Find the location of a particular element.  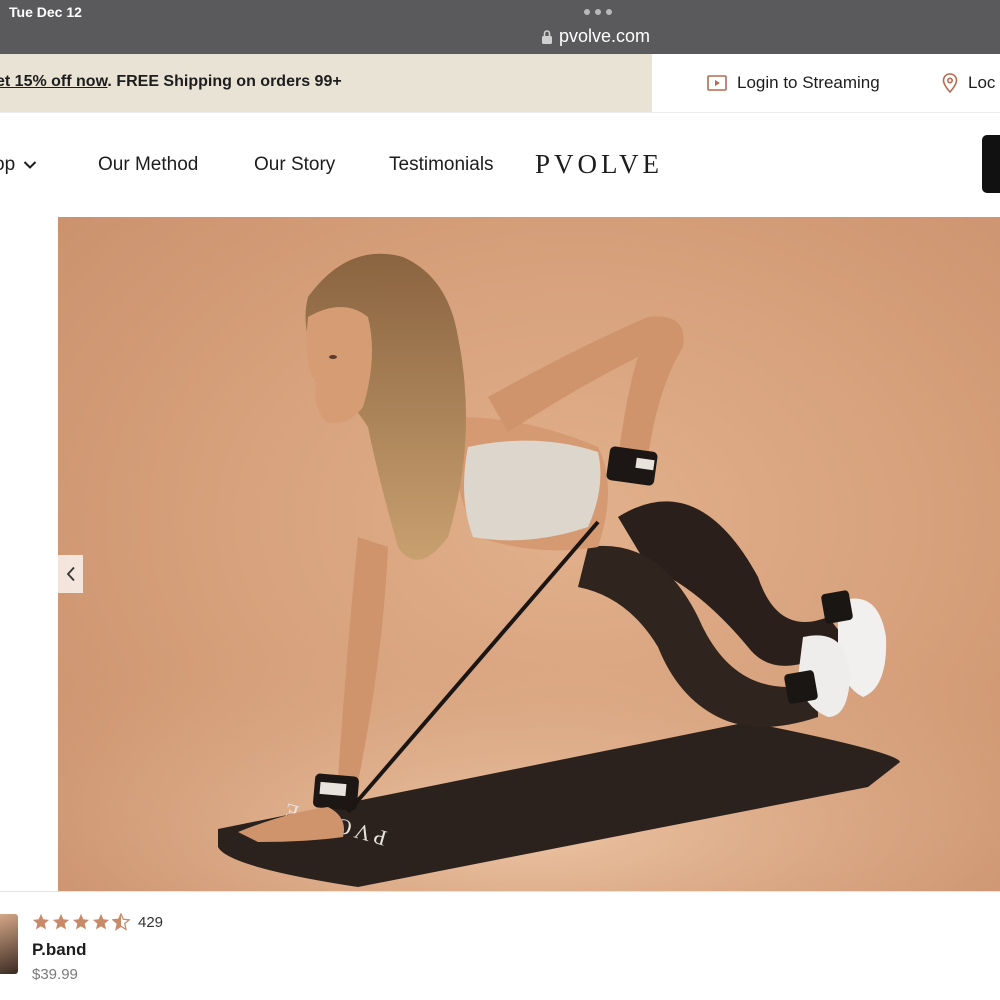

rating-stars: 429 is located at coordinates (97, 922).